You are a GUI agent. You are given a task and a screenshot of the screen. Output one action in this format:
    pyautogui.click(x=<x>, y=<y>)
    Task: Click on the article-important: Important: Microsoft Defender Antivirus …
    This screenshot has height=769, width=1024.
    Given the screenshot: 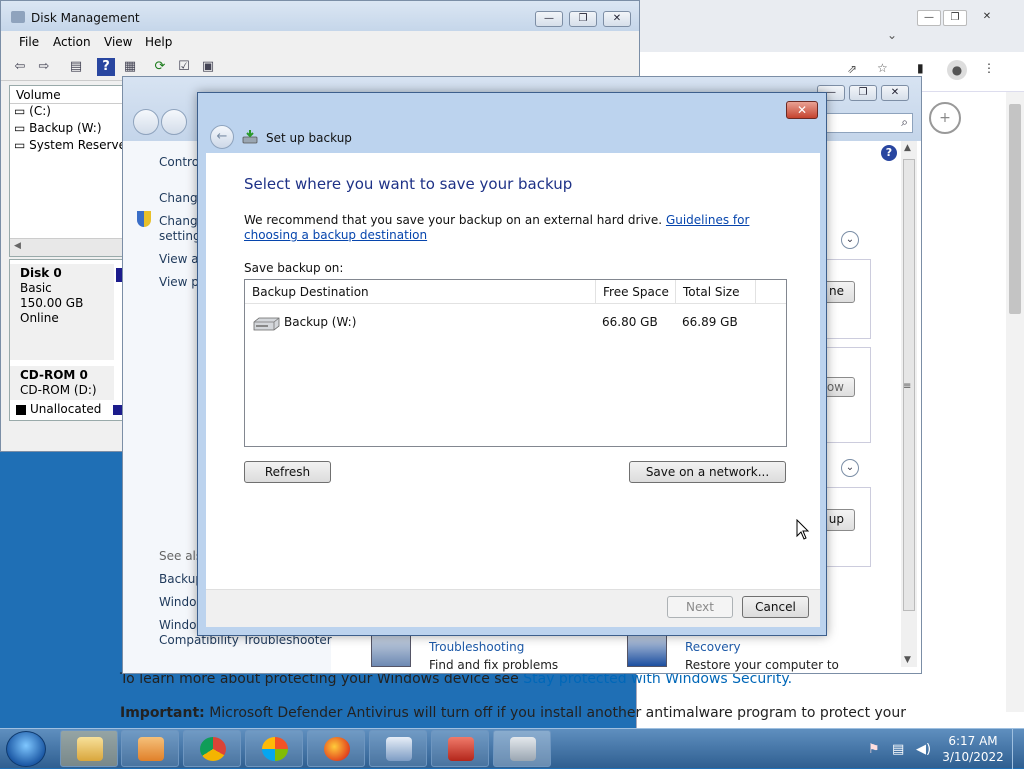 What is the action you would take?
    pyautogui.click(x=513, y=713)
    